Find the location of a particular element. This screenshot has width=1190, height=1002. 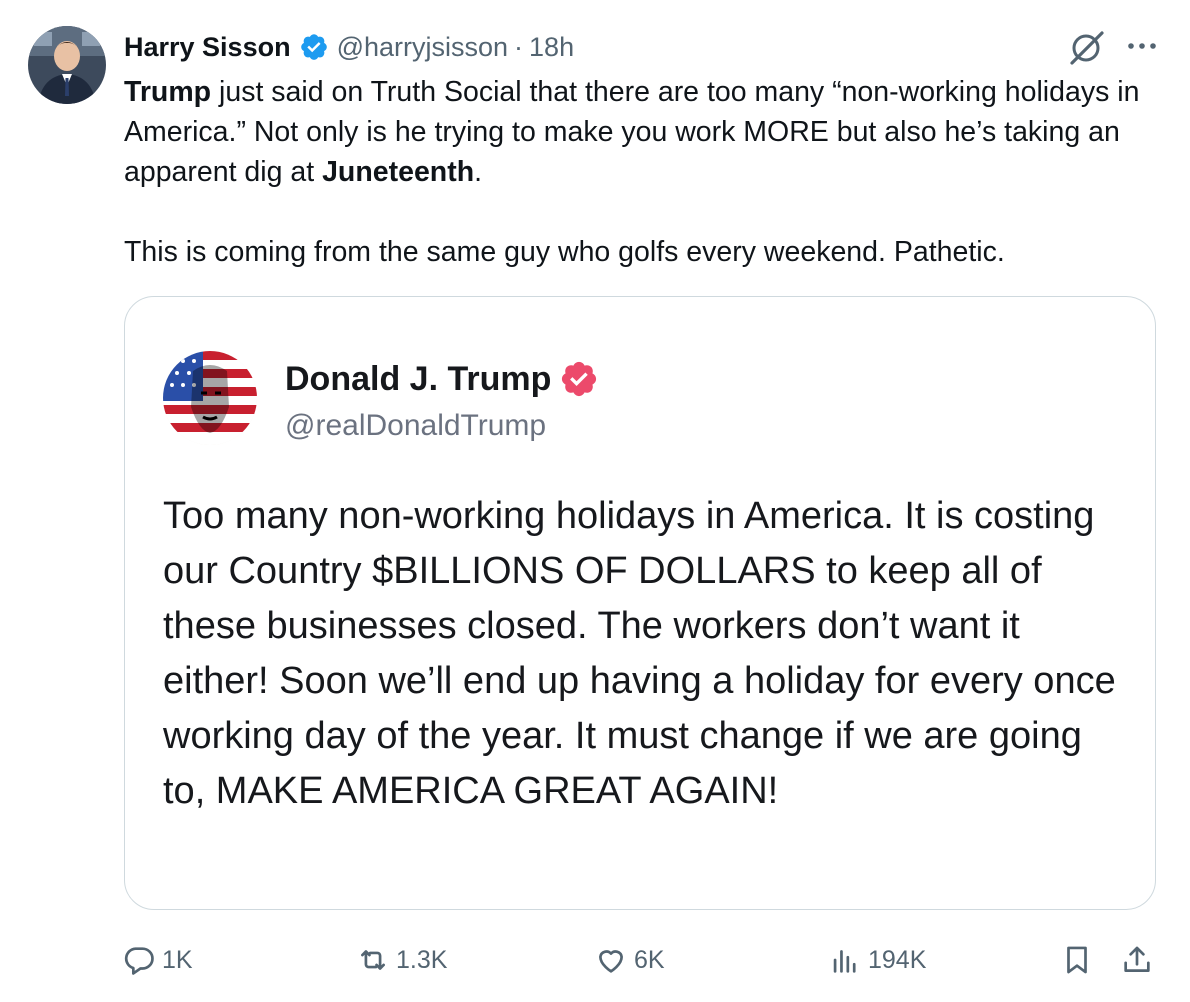

share-icon is located at coordinates (1137, 959).